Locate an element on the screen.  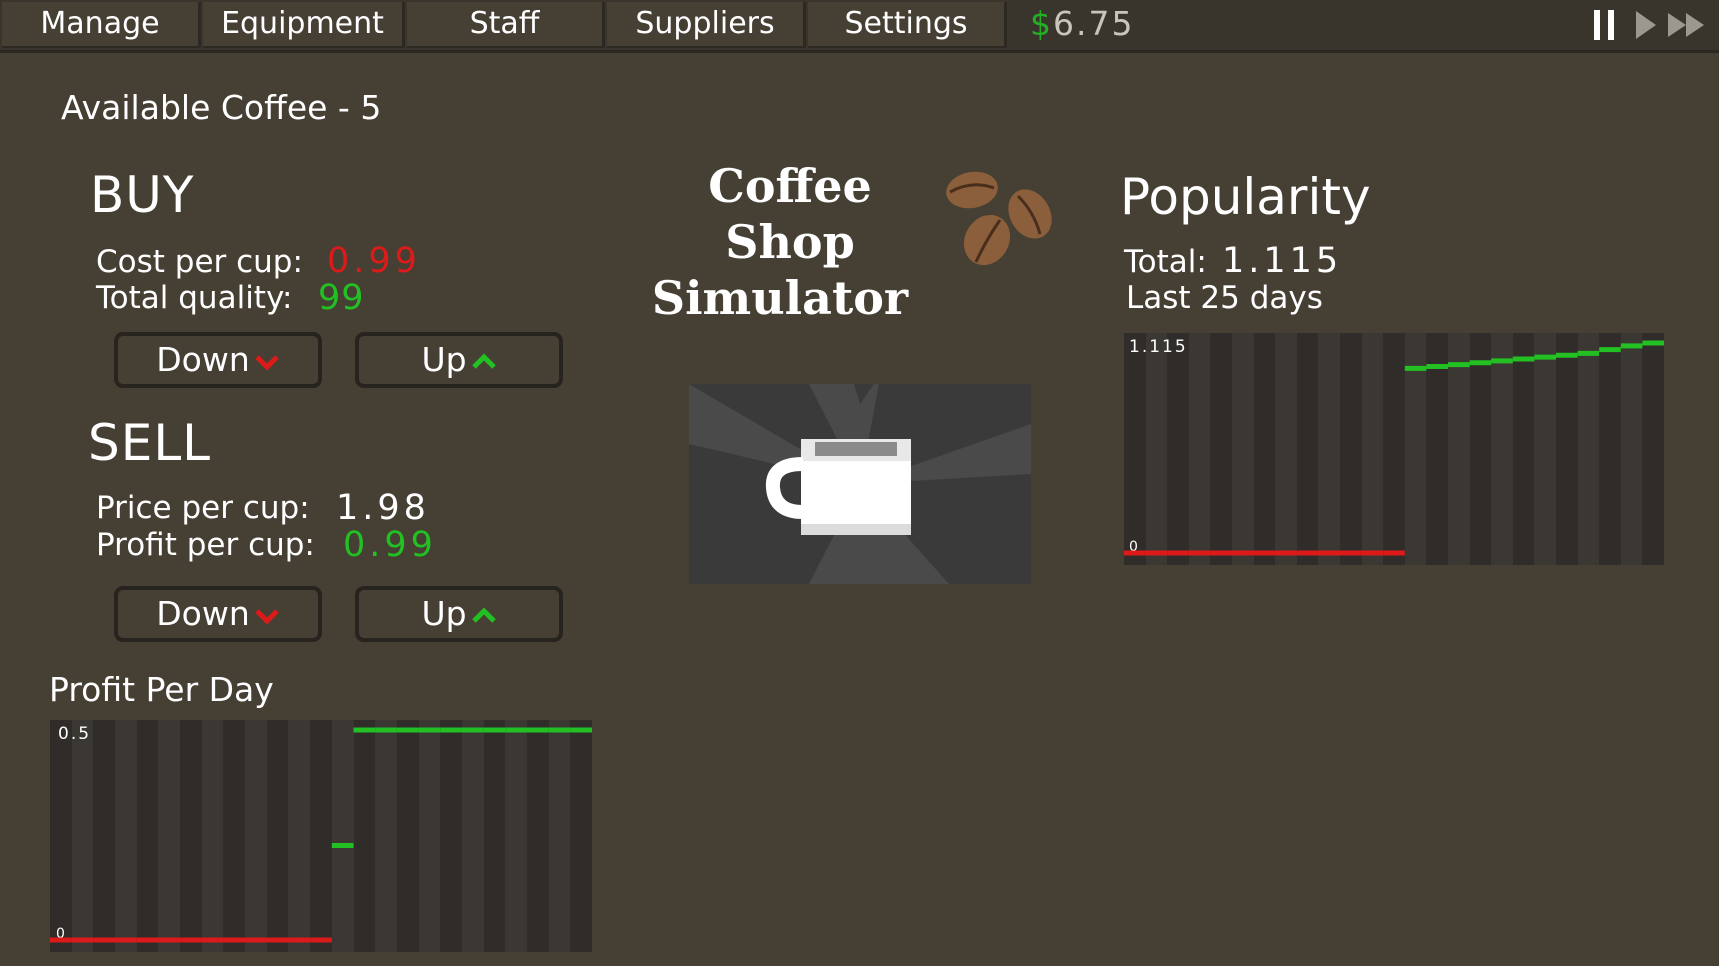
money-display: $6.75 is located at coordinates (1082, 24).